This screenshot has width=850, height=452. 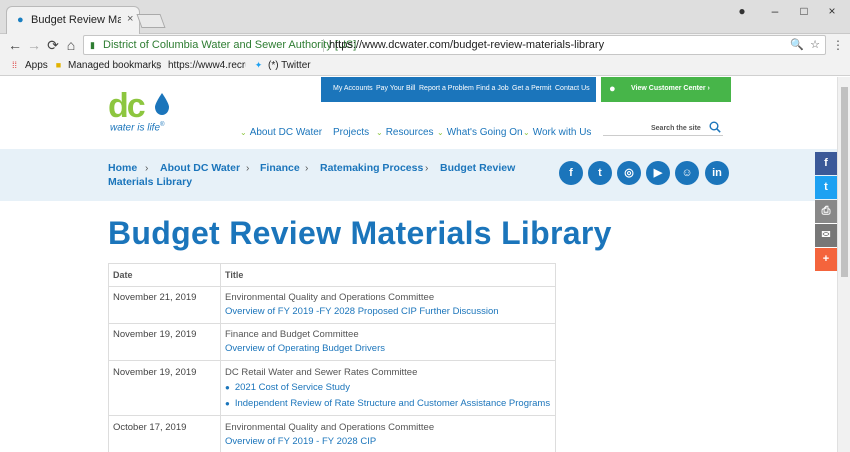 What do you see at coordinates (804, 11) in the screenshot?
I see `maximize-button: □` at bounding box center [804, 11].